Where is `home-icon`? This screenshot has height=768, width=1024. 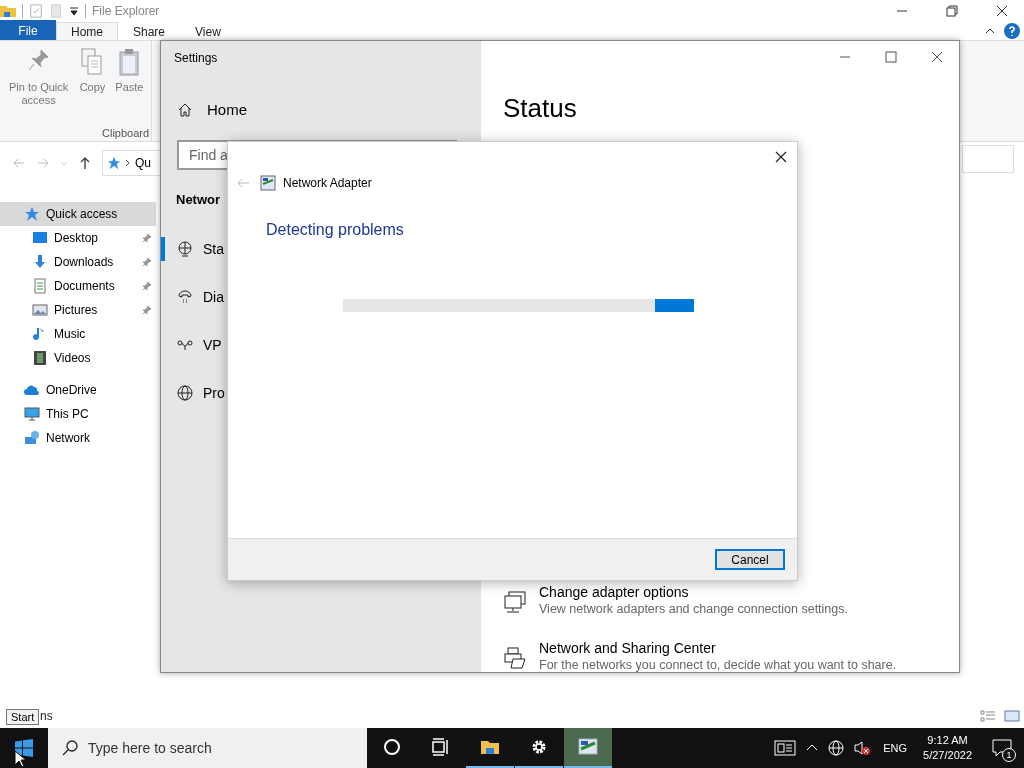 home-icon is located at coordinates (185, 109).